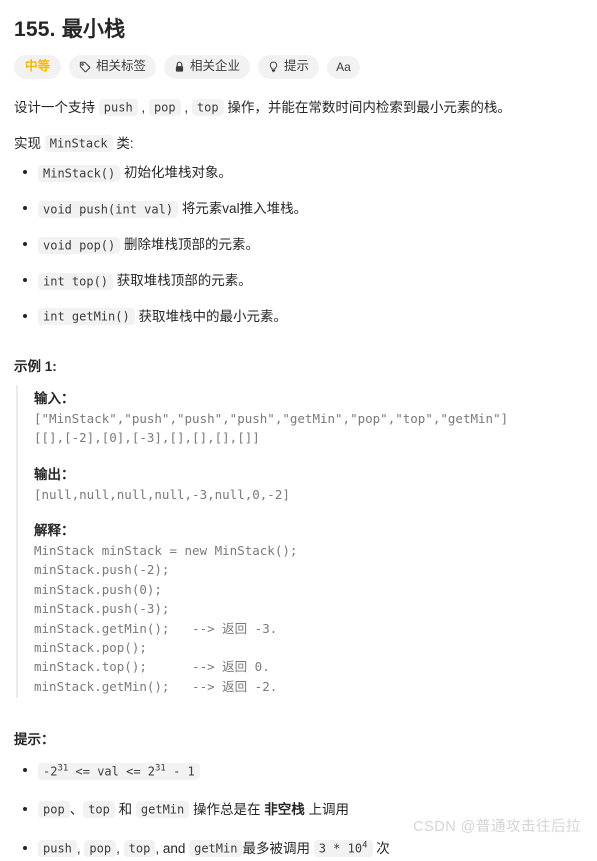  Describe the element at coordinates (147, 438) in the screenshot. I see `input-value-line-2: [[],[-2],[0],[-3],[],[],[],[]]` at that location.